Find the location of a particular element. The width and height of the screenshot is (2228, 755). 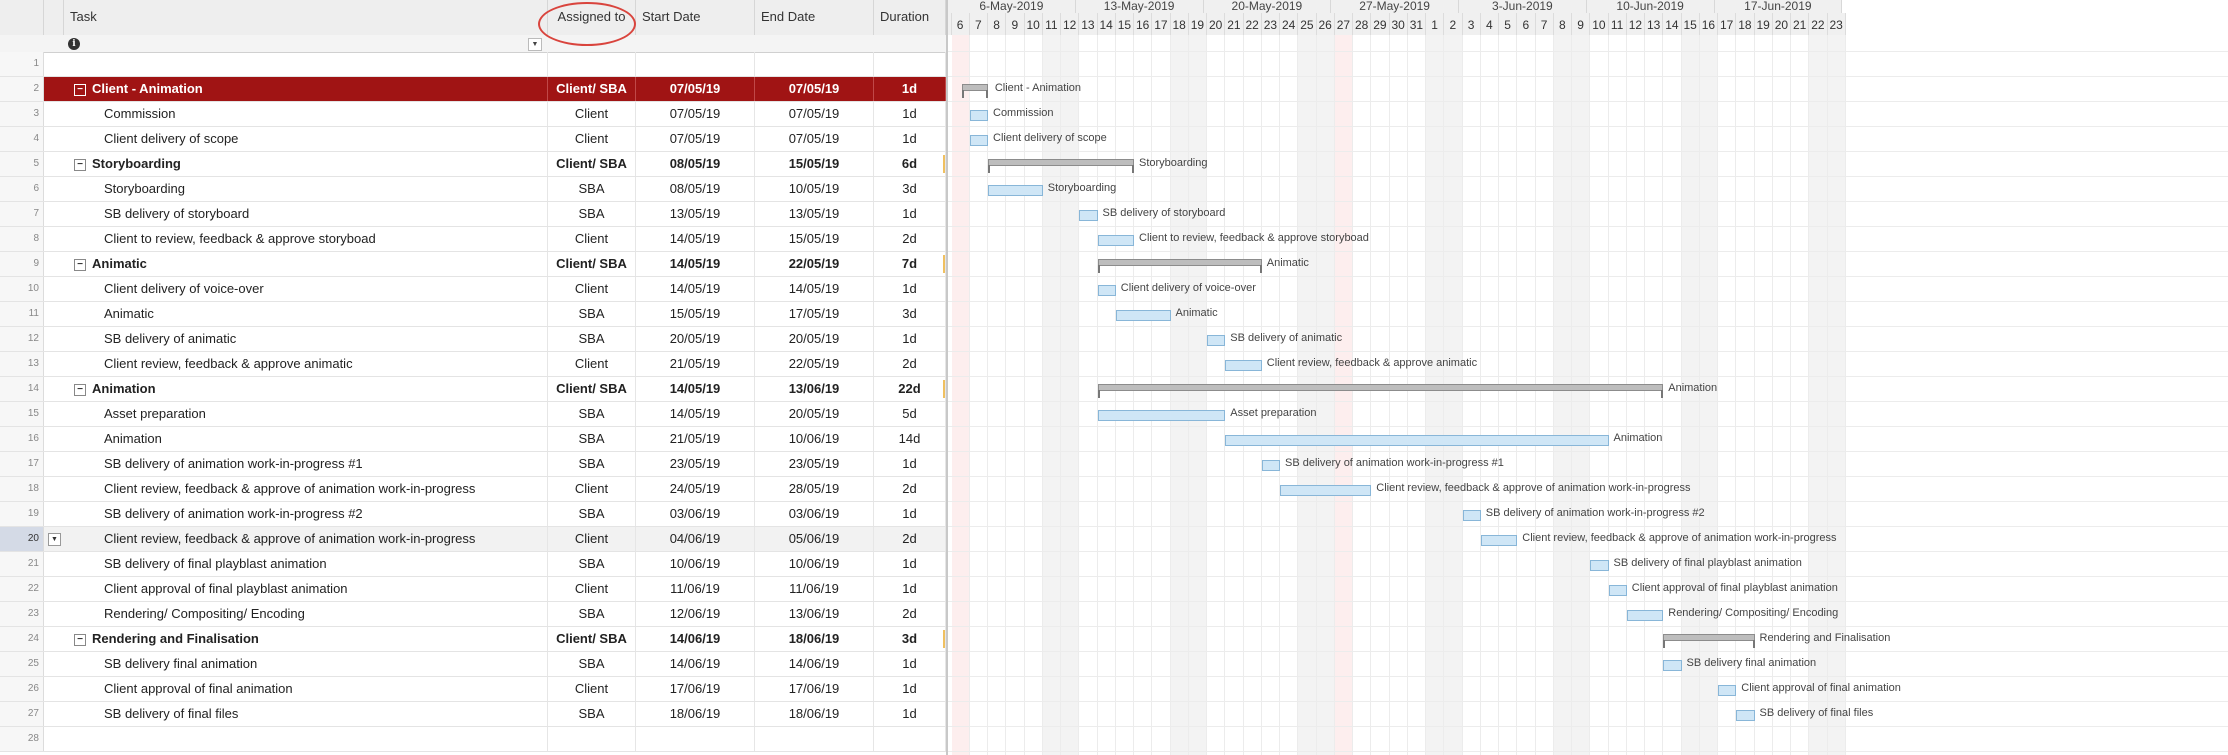

row-number: 14 is located at coordinates (22, 389).